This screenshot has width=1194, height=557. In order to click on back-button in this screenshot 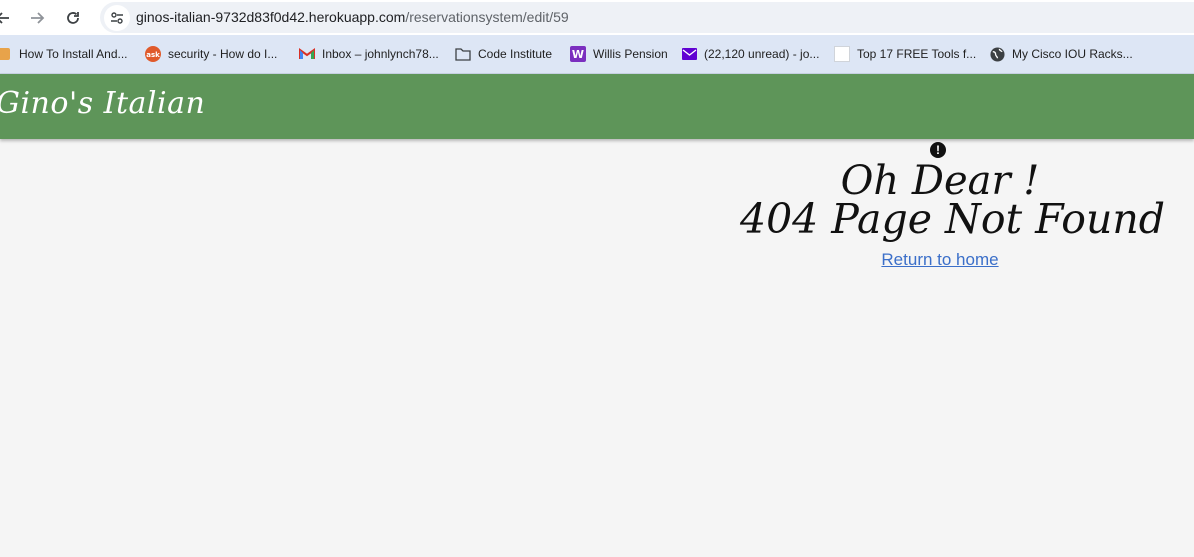, I will do `click(8, 18)`.